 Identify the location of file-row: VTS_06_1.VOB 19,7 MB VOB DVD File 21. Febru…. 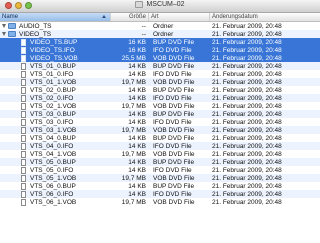
(160, 202).